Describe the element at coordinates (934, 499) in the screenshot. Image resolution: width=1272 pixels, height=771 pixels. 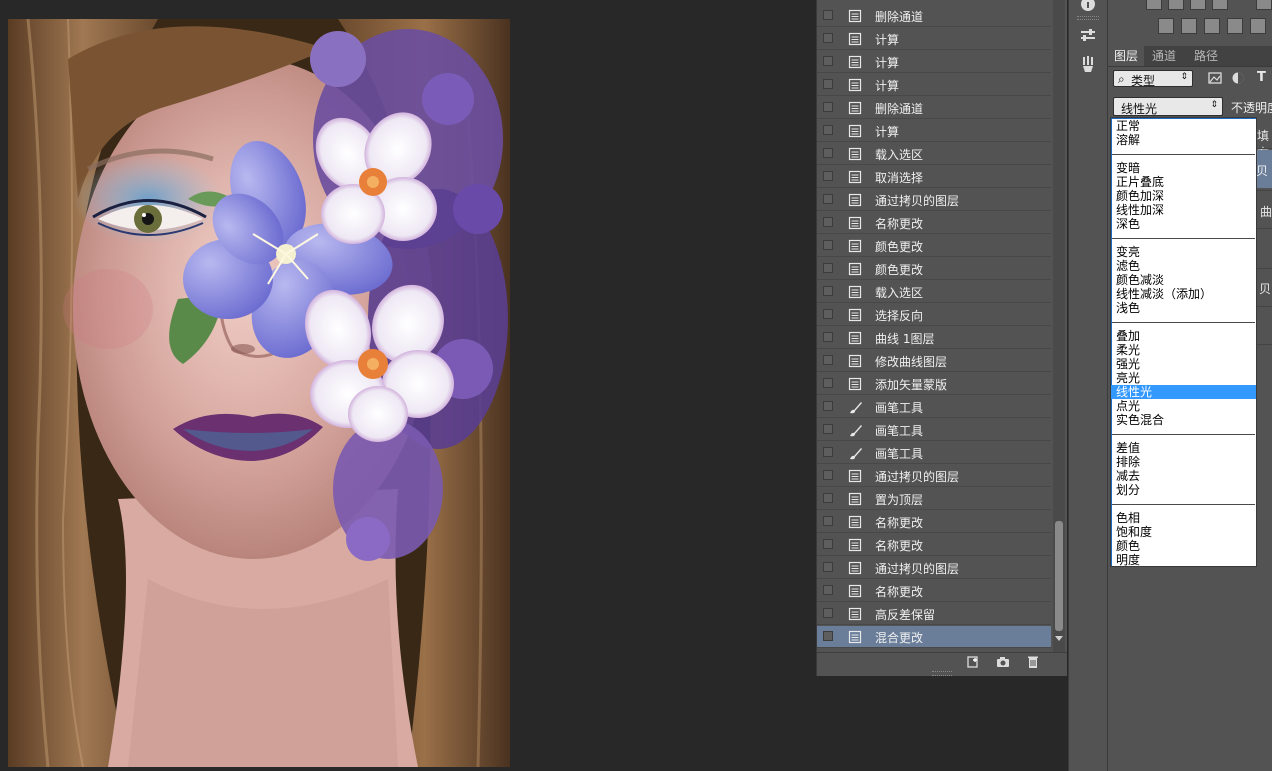
I see `history-item: 置为顶层` at that location.